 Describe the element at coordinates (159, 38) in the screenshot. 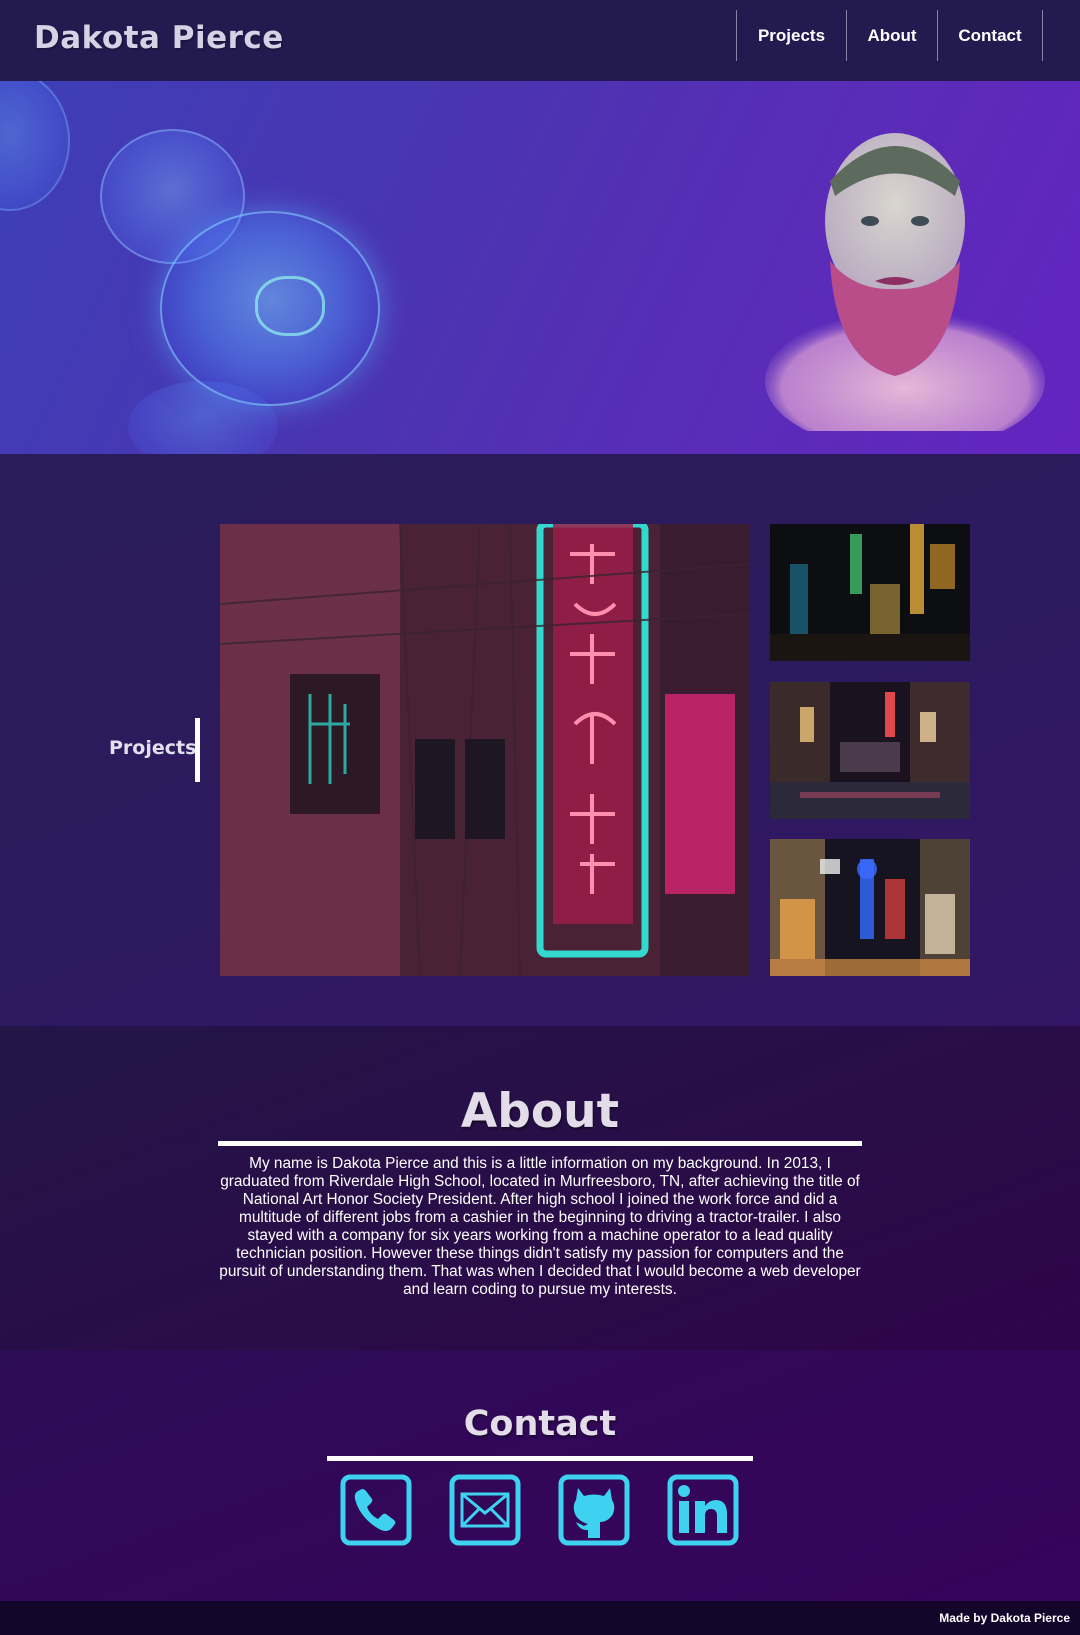

I see `brand-title: Dakota Pierce` at that location.